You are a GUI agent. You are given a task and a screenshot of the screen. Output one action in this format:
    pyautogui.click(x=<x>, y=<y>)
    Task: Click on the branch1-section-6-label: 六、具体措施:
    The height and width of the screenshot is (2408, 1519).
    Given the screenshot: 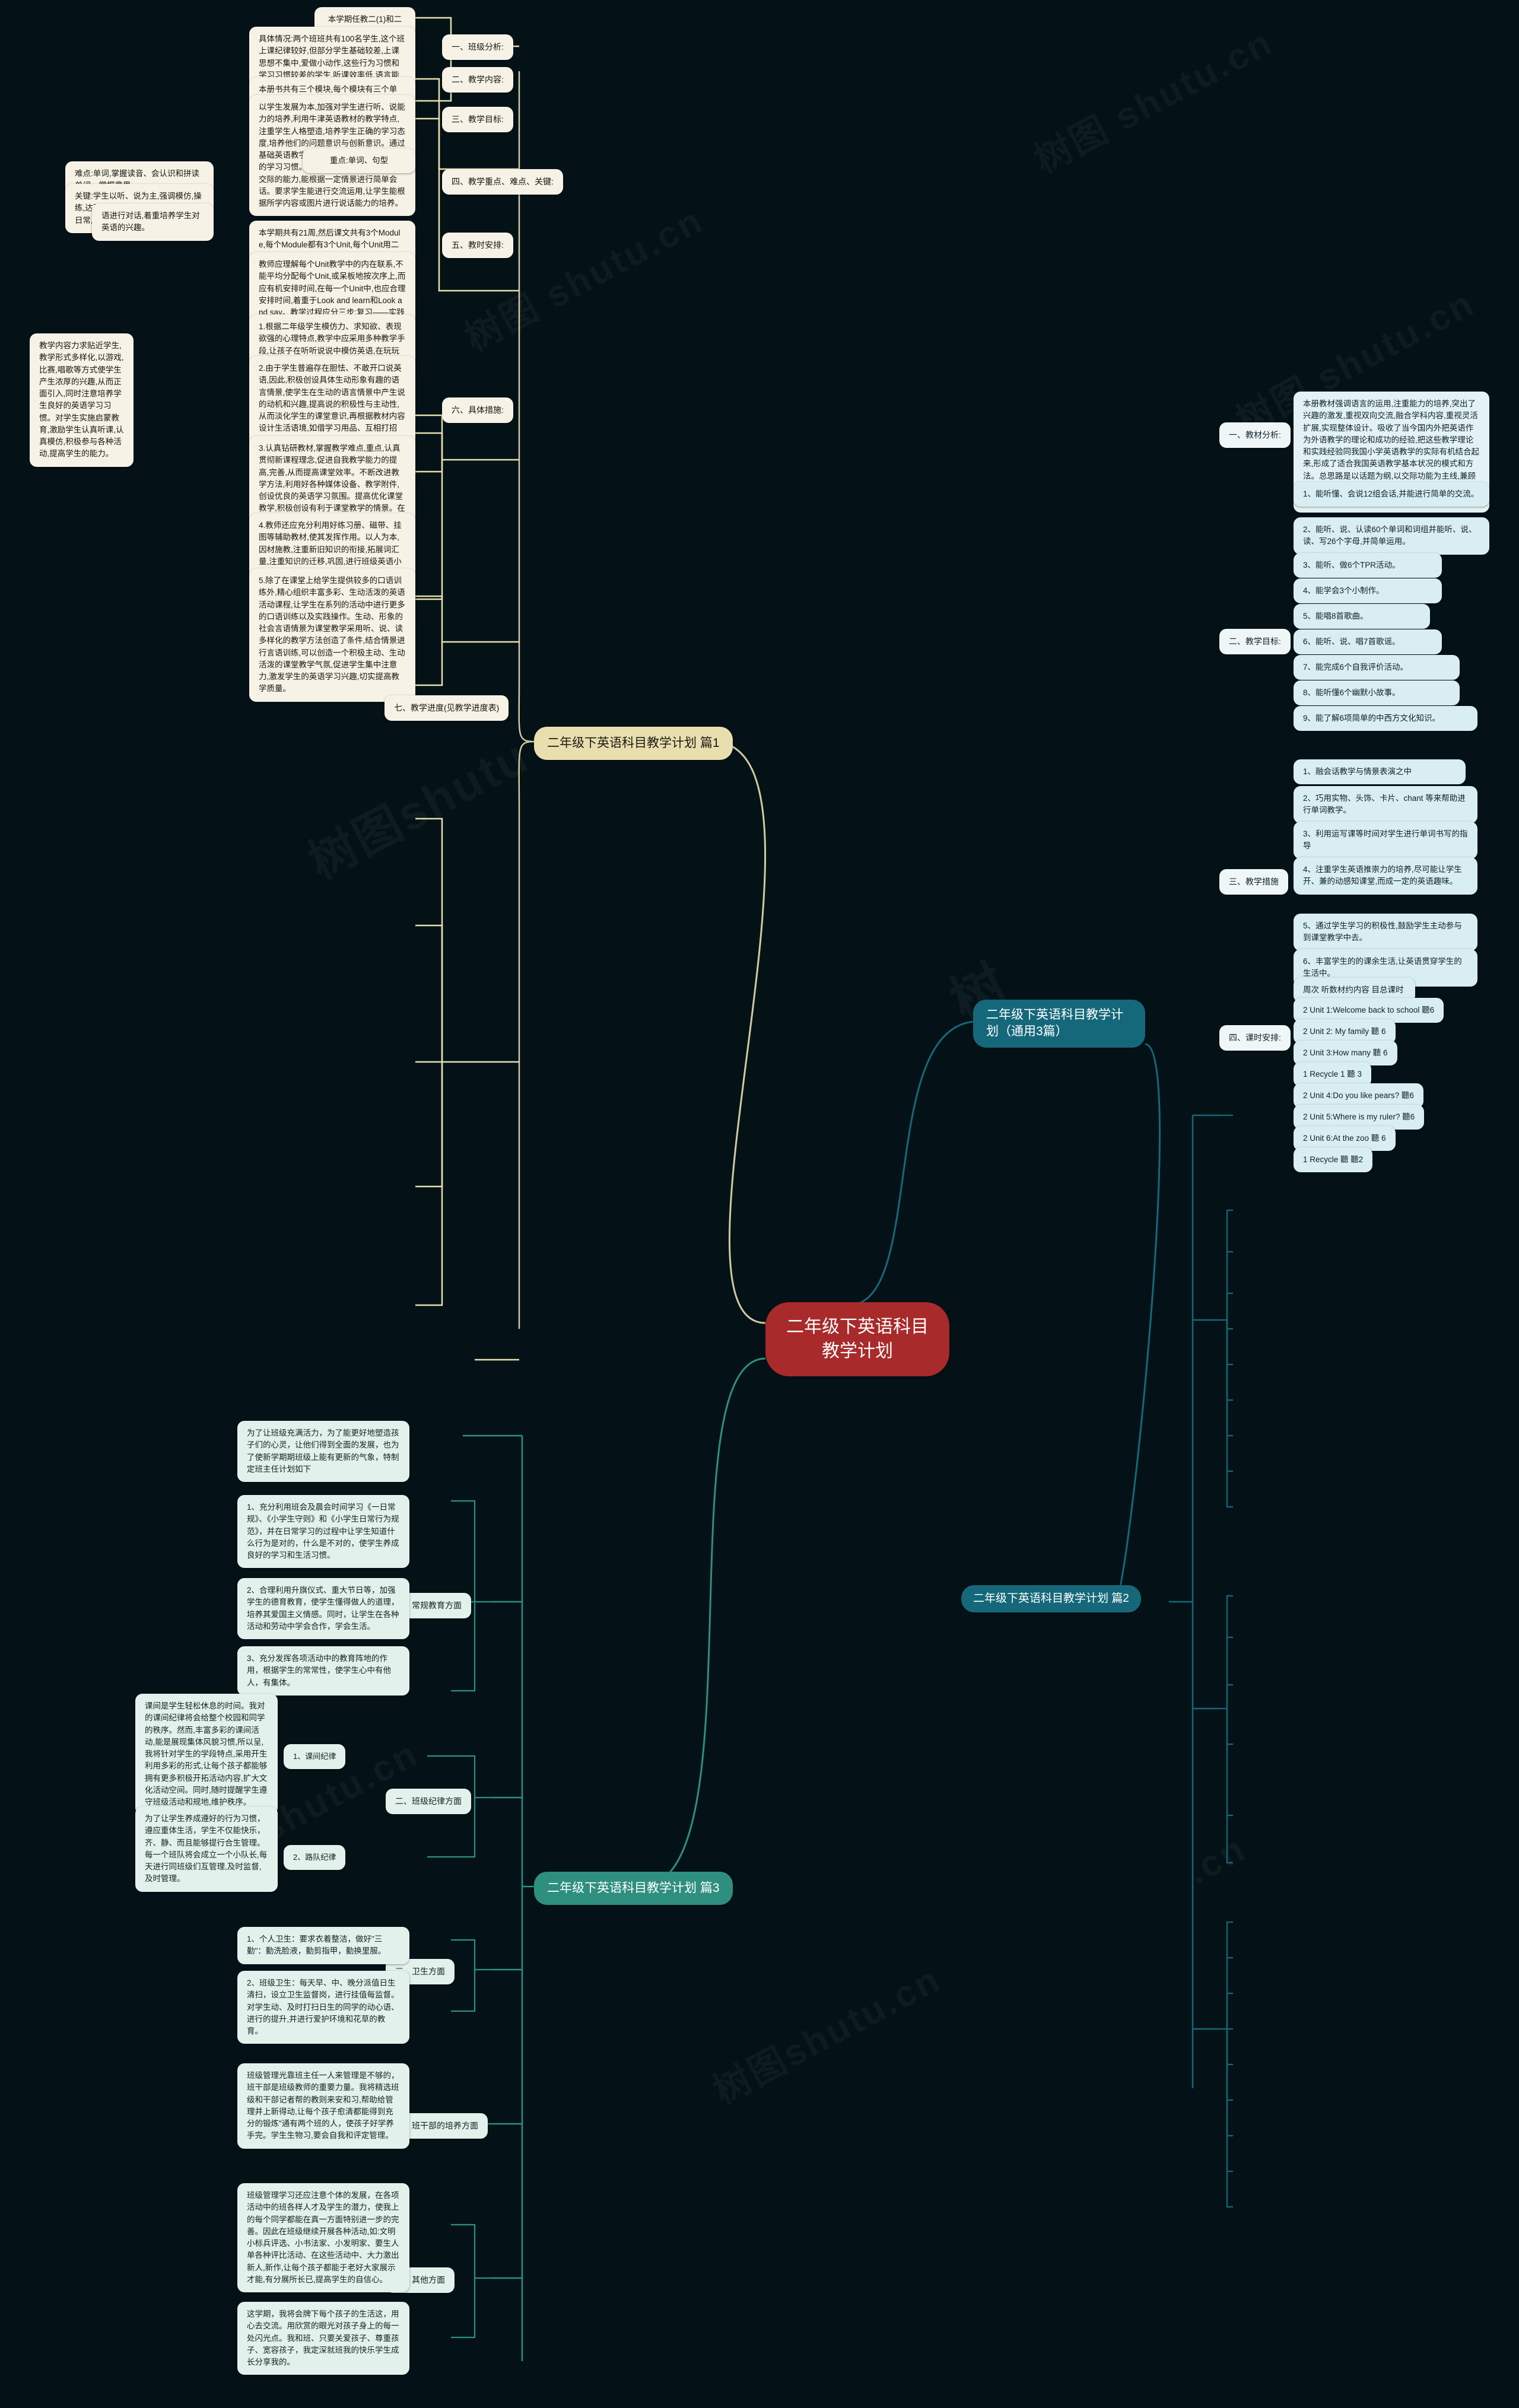 What is the action you would take?
    pyautogui.click(x=477, y=410)
    